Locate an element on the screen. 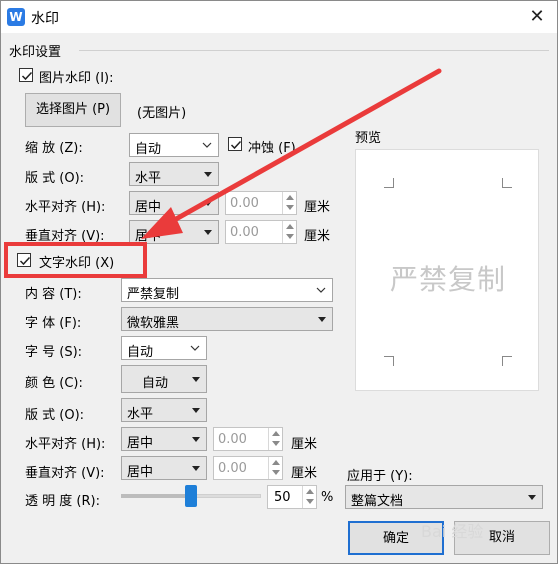 The width and height of the screenshot is (558, 564). scale-select: 自动 is located at coordinates (174, 145).